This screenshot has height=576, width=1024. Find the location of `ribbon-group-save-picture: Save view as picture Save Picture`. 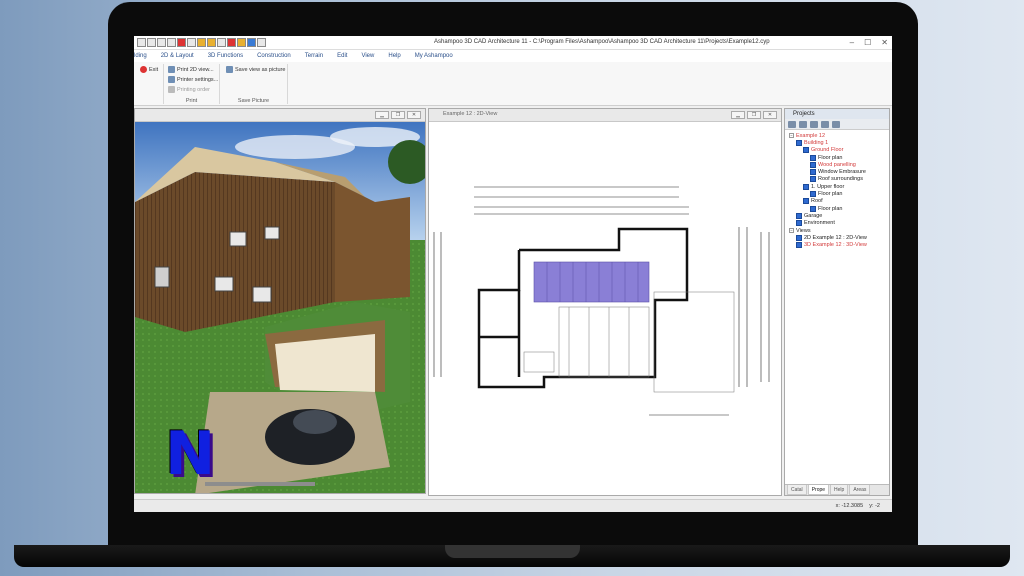

ribbon-group-save-picture: Save view as picture Save Picture is located at coordinates (254, 84).